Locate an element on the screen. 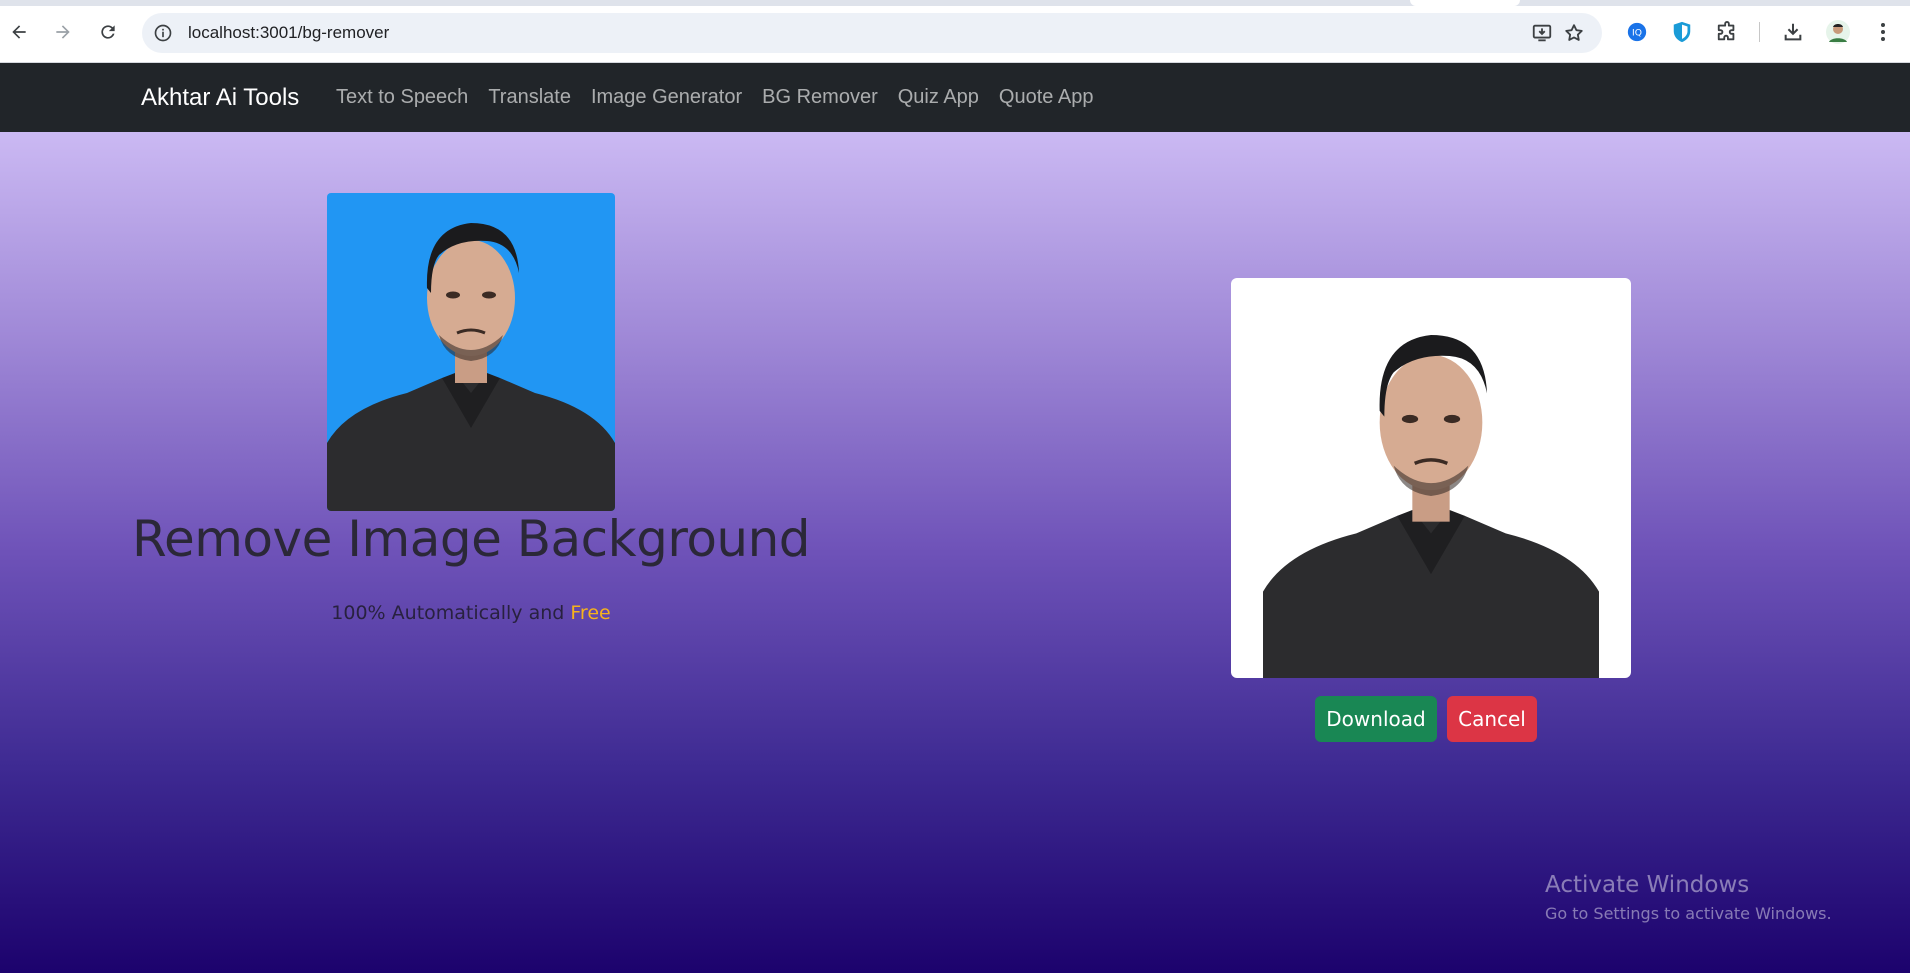 Image resolution: width=1910 pixels, height=973 pixels. subtitle-text: 100% Automatically and is located at coordinates (451, 613).